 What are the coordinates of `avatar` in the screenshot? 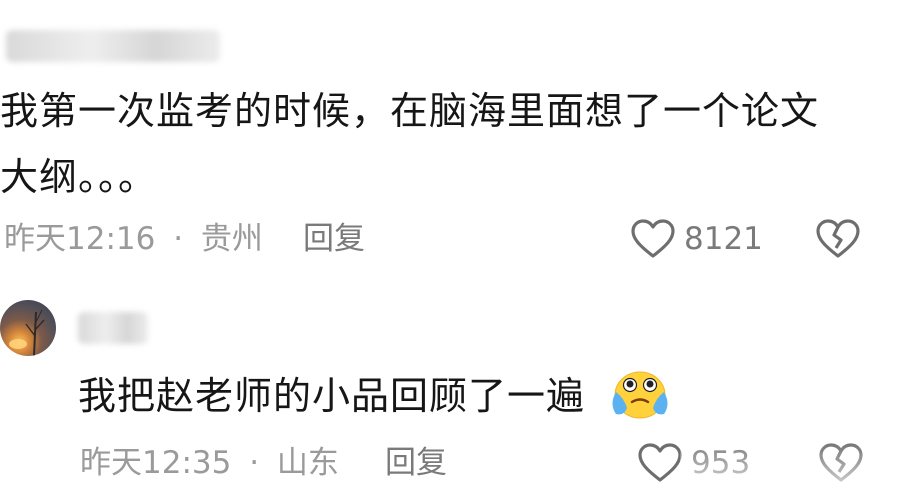 It's located at (28, 328).